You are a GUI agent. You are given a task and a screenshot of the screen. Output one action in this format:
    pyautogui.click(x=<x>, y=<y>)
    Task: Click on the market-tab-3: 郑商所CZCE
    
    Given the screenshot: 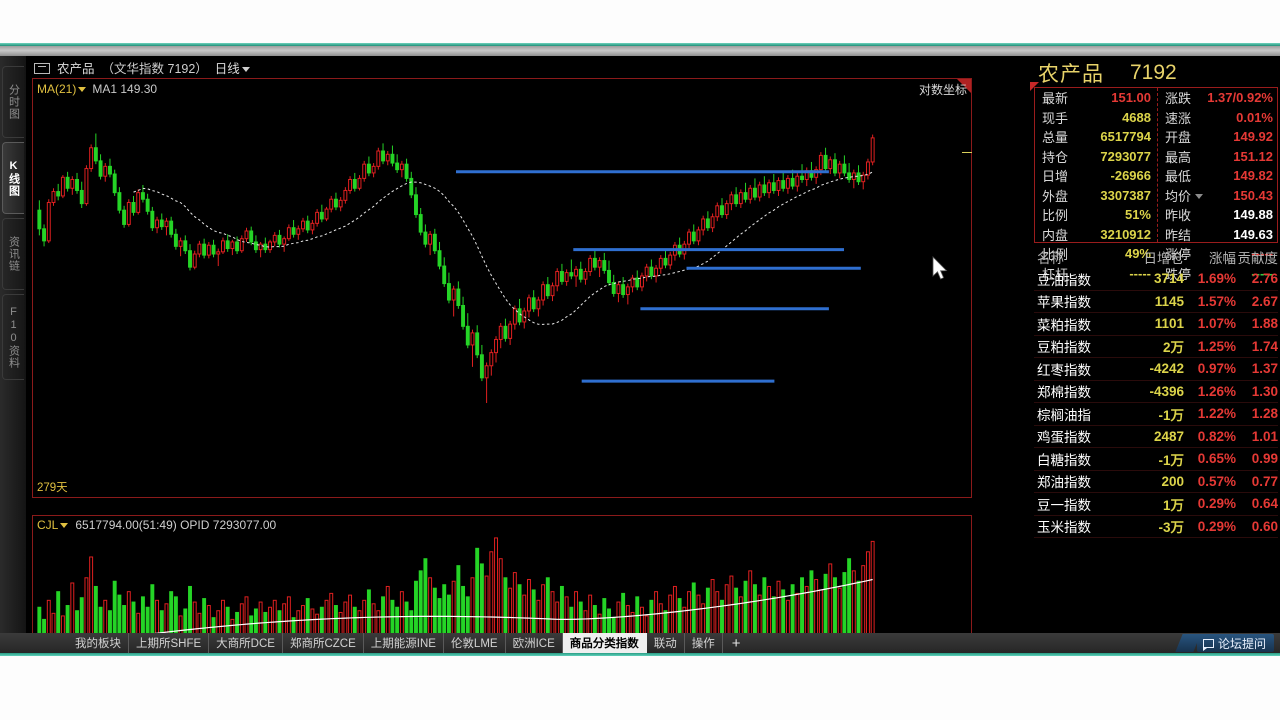 What is the action you would take?
    pyautogui.click(x=323, y=643)
    